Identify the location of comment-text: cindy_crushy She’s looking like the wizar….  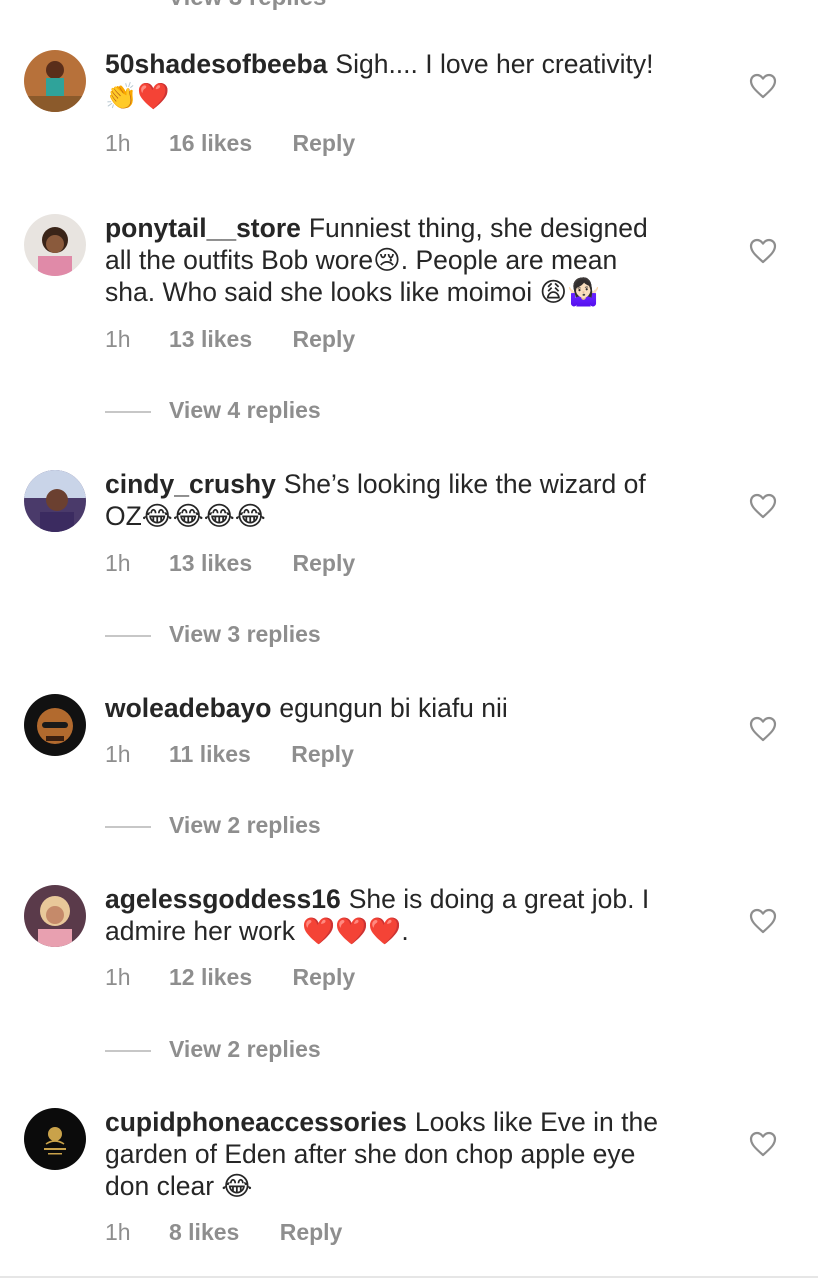
(375, 500).